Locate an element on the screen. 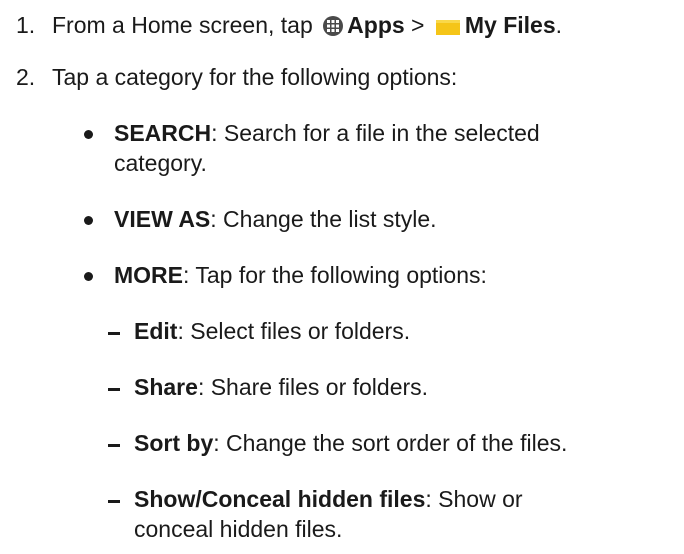 The height and width of the screenshot is (554, 684). bullet-label: MORE is located at coordinates (148, 275).